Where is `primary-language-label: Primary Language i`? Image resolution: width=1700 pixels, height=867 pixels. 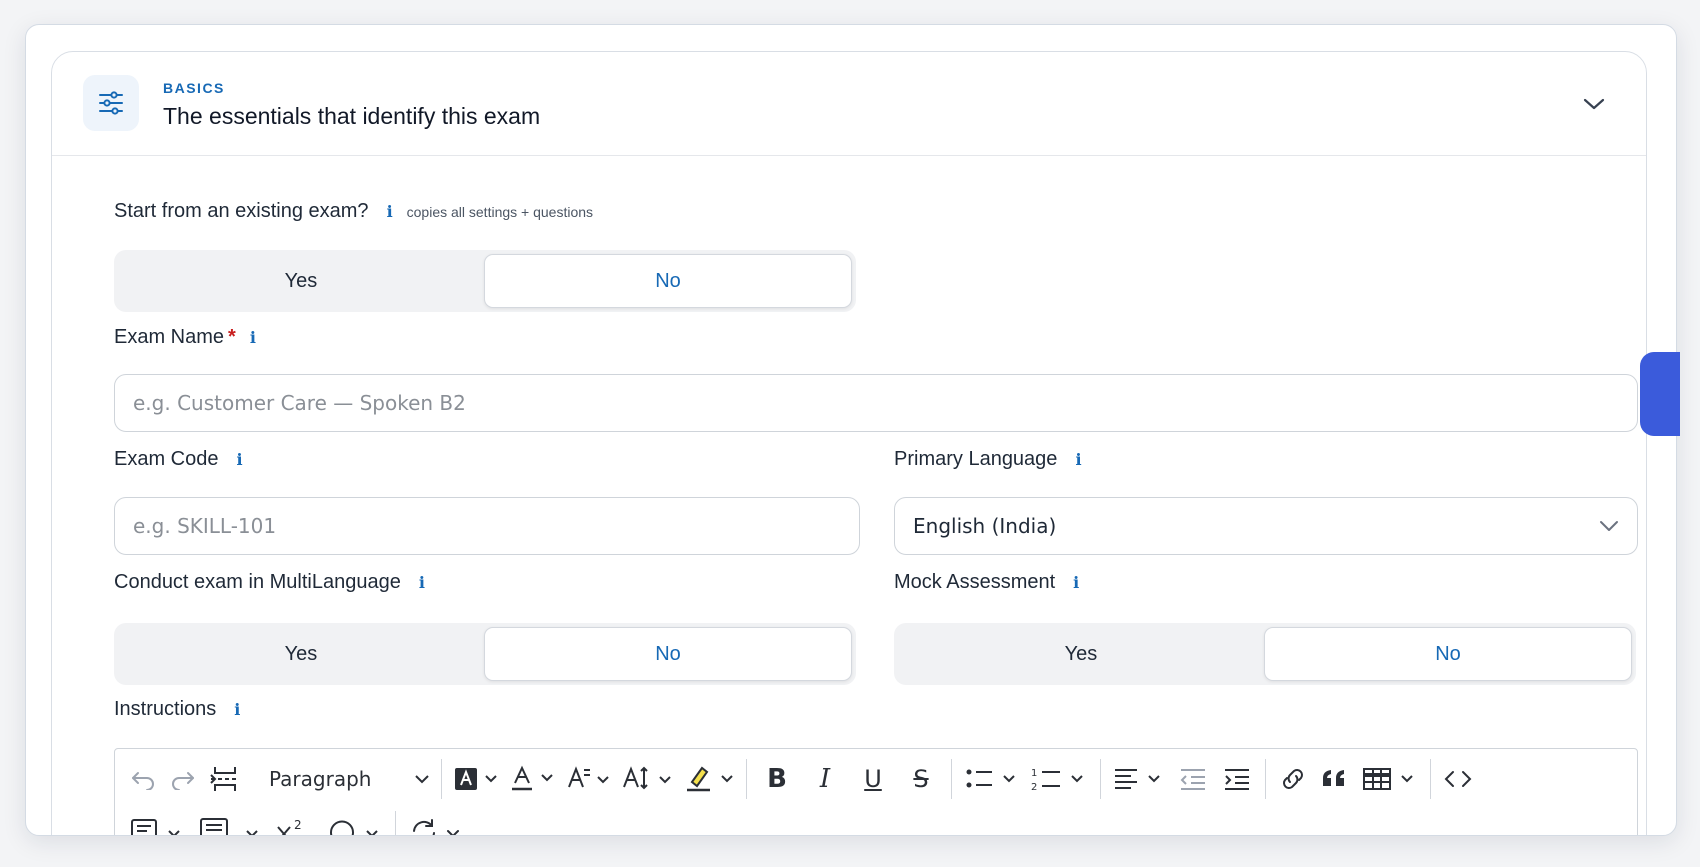 primary-language-label: Primary Language i is located at coordinates (988, 459).